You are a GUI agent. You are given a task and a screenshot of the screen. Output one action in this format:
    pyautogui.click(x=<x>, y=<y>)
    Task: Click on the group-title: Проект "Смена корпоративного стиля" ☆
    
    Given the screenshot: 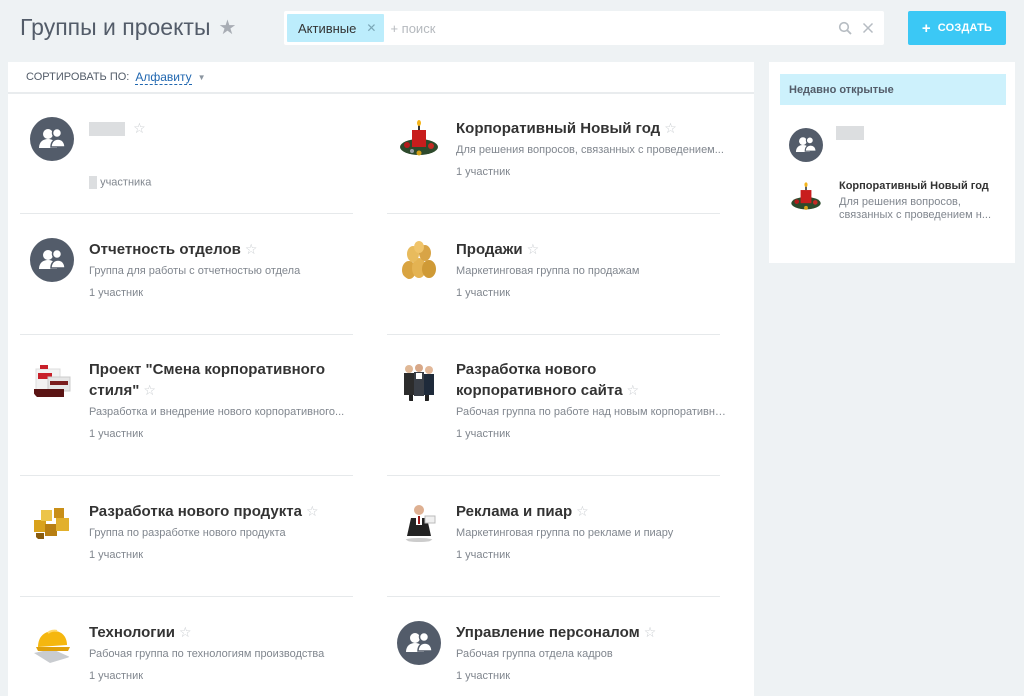 What is the action you would take?
    pyautogui.click(x=214, y=380)
    